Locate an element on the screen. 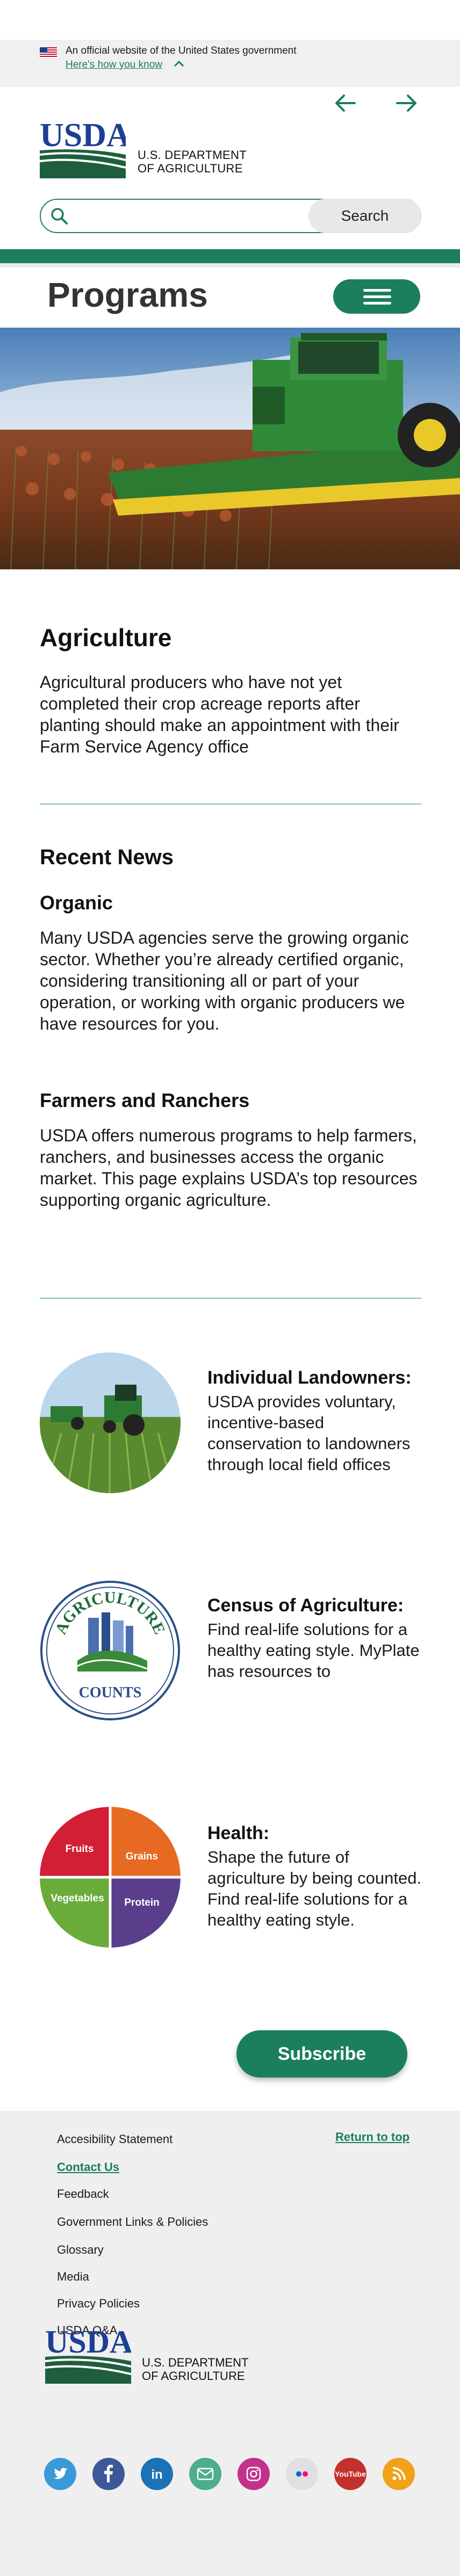 This screenshot has width=460, height=2576. us-flag-icon is located at coordinates (48, 52).